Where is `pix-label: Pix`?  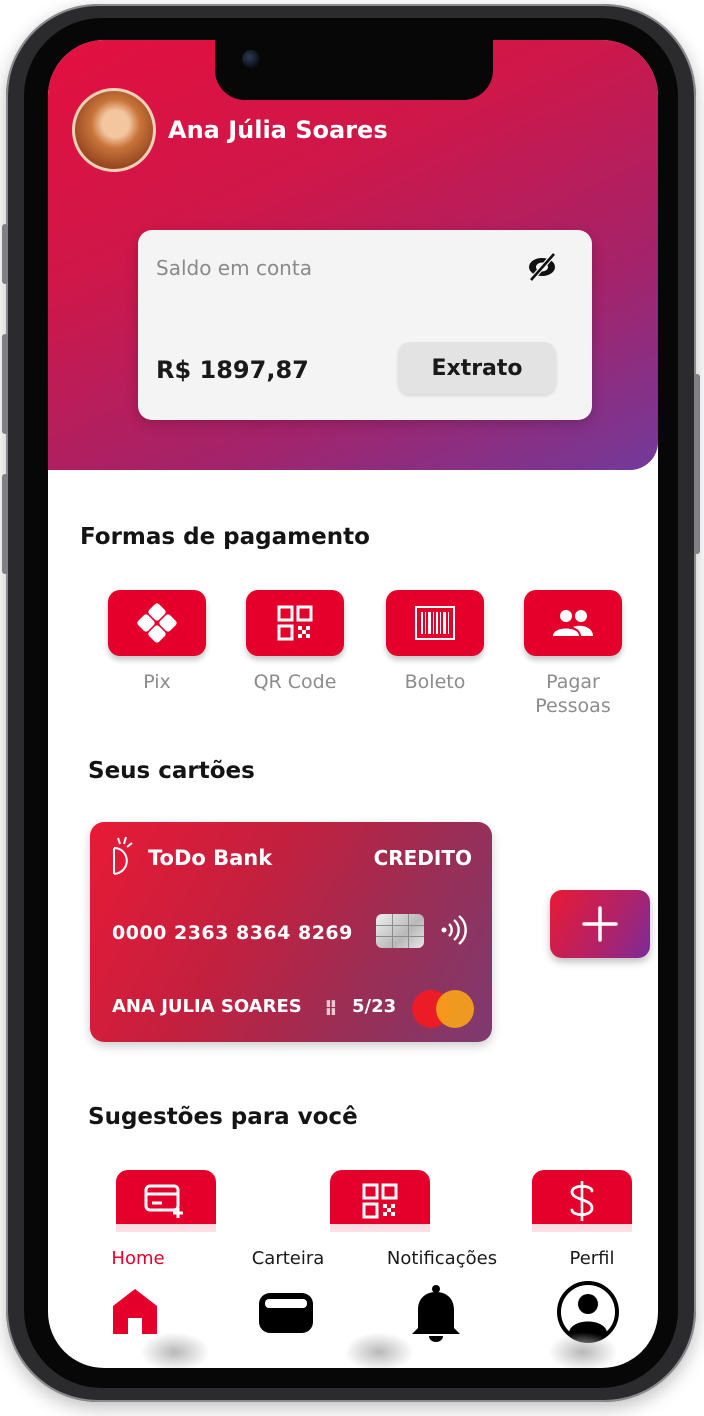
pix-label: Pix is located at coordinates (157, 682).